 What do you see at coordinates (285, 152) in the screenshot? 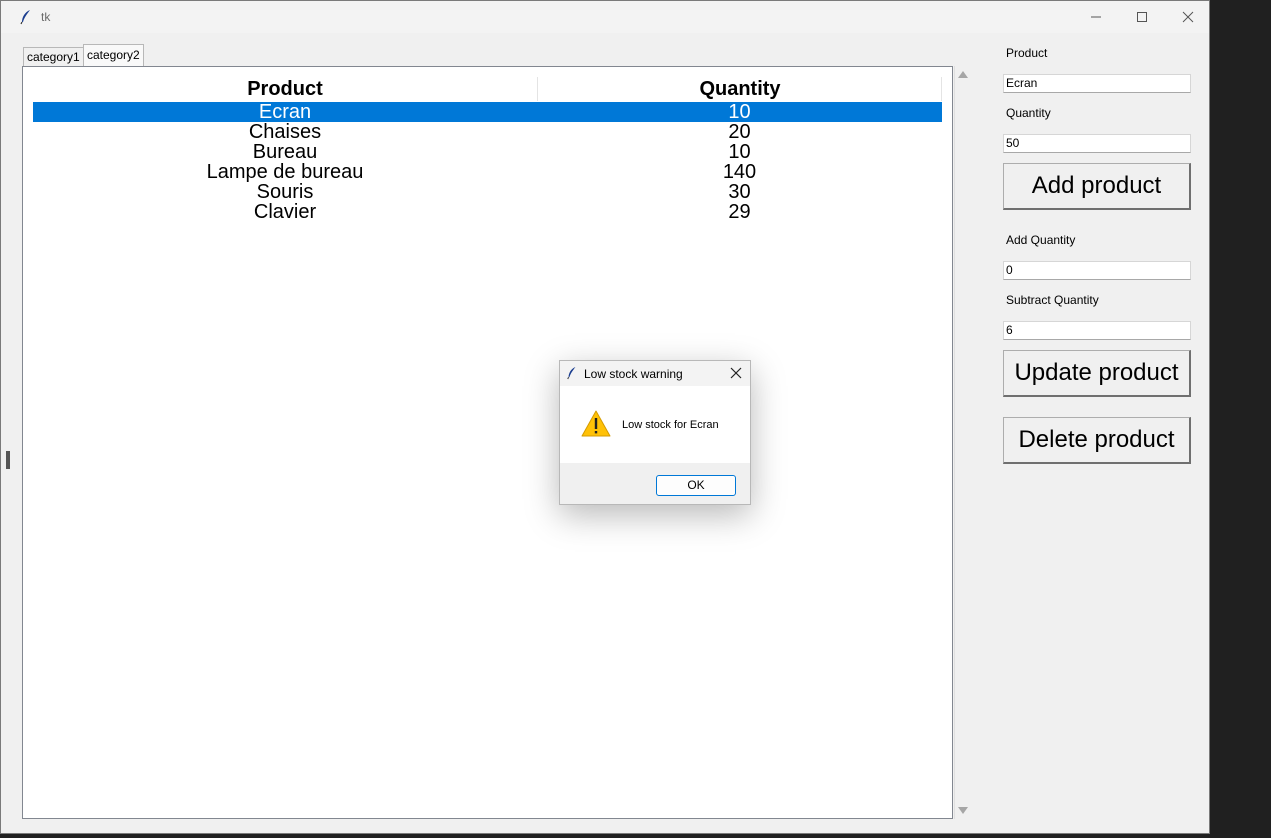
I see `product-cell: Bureau` at bounding box center [285, 152].